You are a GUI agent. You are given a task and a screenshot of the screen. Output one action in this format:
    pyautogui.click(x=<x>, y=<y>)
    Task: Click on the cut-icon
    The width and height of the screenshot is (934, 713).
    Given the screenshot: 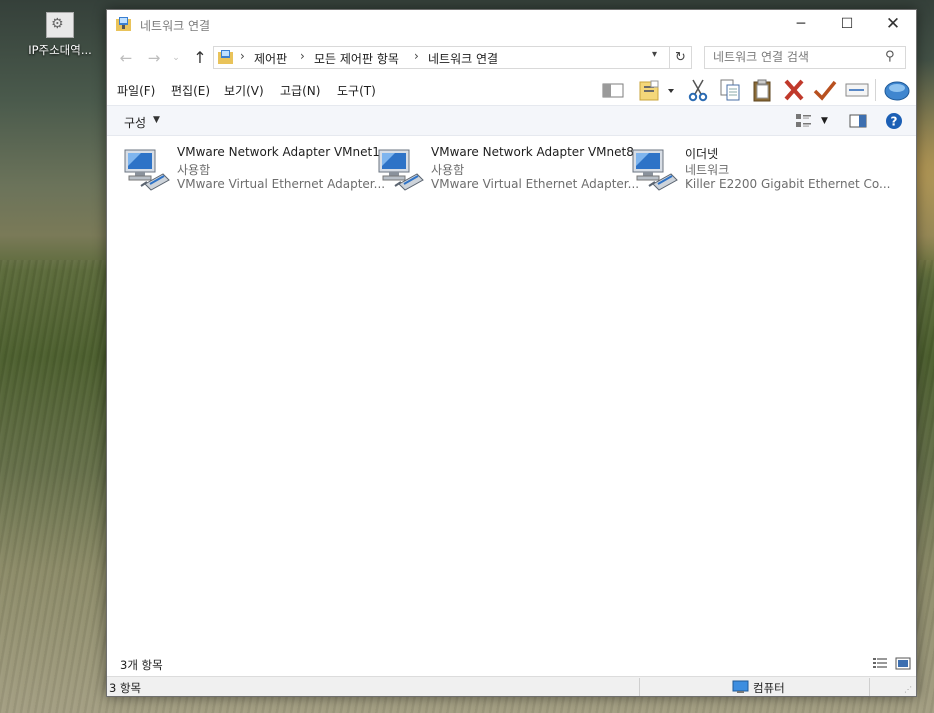 What is the action you would take?
    pyautogui.click(x=698, y=90)
    